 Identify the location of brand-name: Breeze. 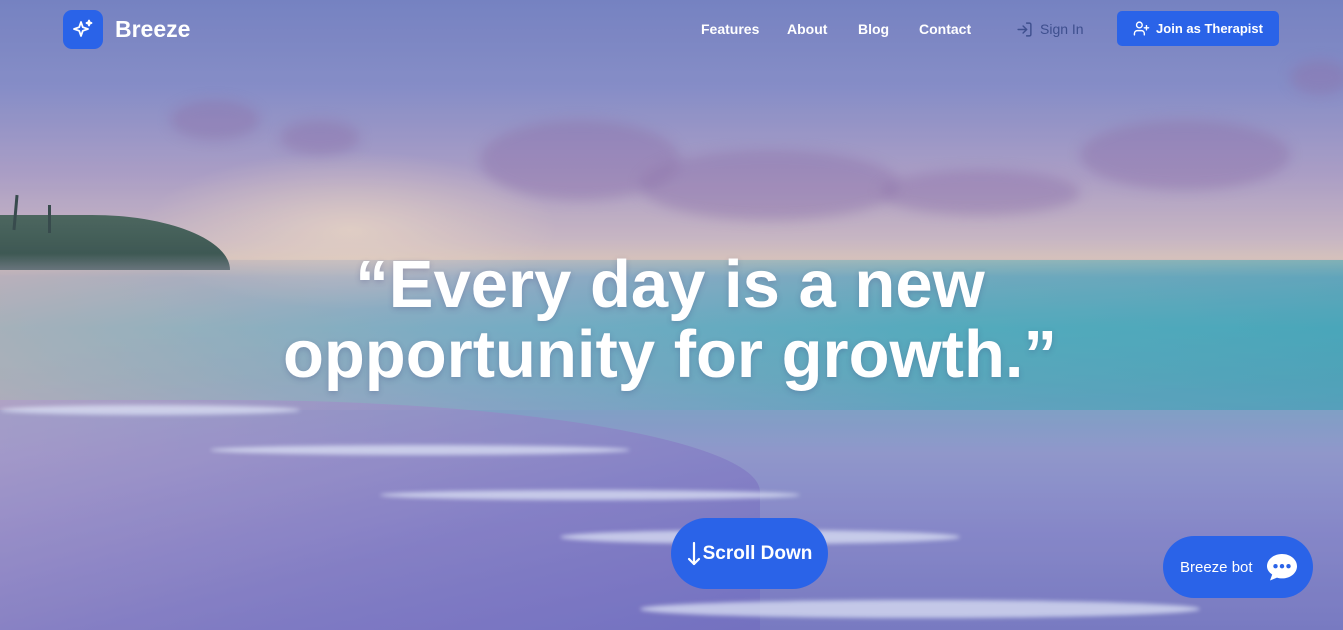
(152, 29).